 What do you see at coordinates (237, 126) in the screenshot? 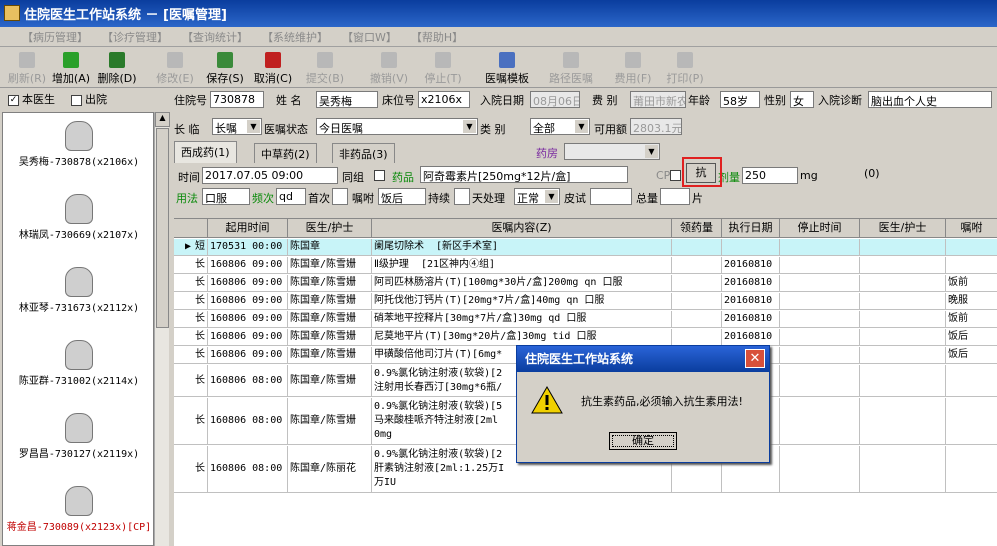
I see `duration-select: 长嘱` at bounding box center [237, 126].